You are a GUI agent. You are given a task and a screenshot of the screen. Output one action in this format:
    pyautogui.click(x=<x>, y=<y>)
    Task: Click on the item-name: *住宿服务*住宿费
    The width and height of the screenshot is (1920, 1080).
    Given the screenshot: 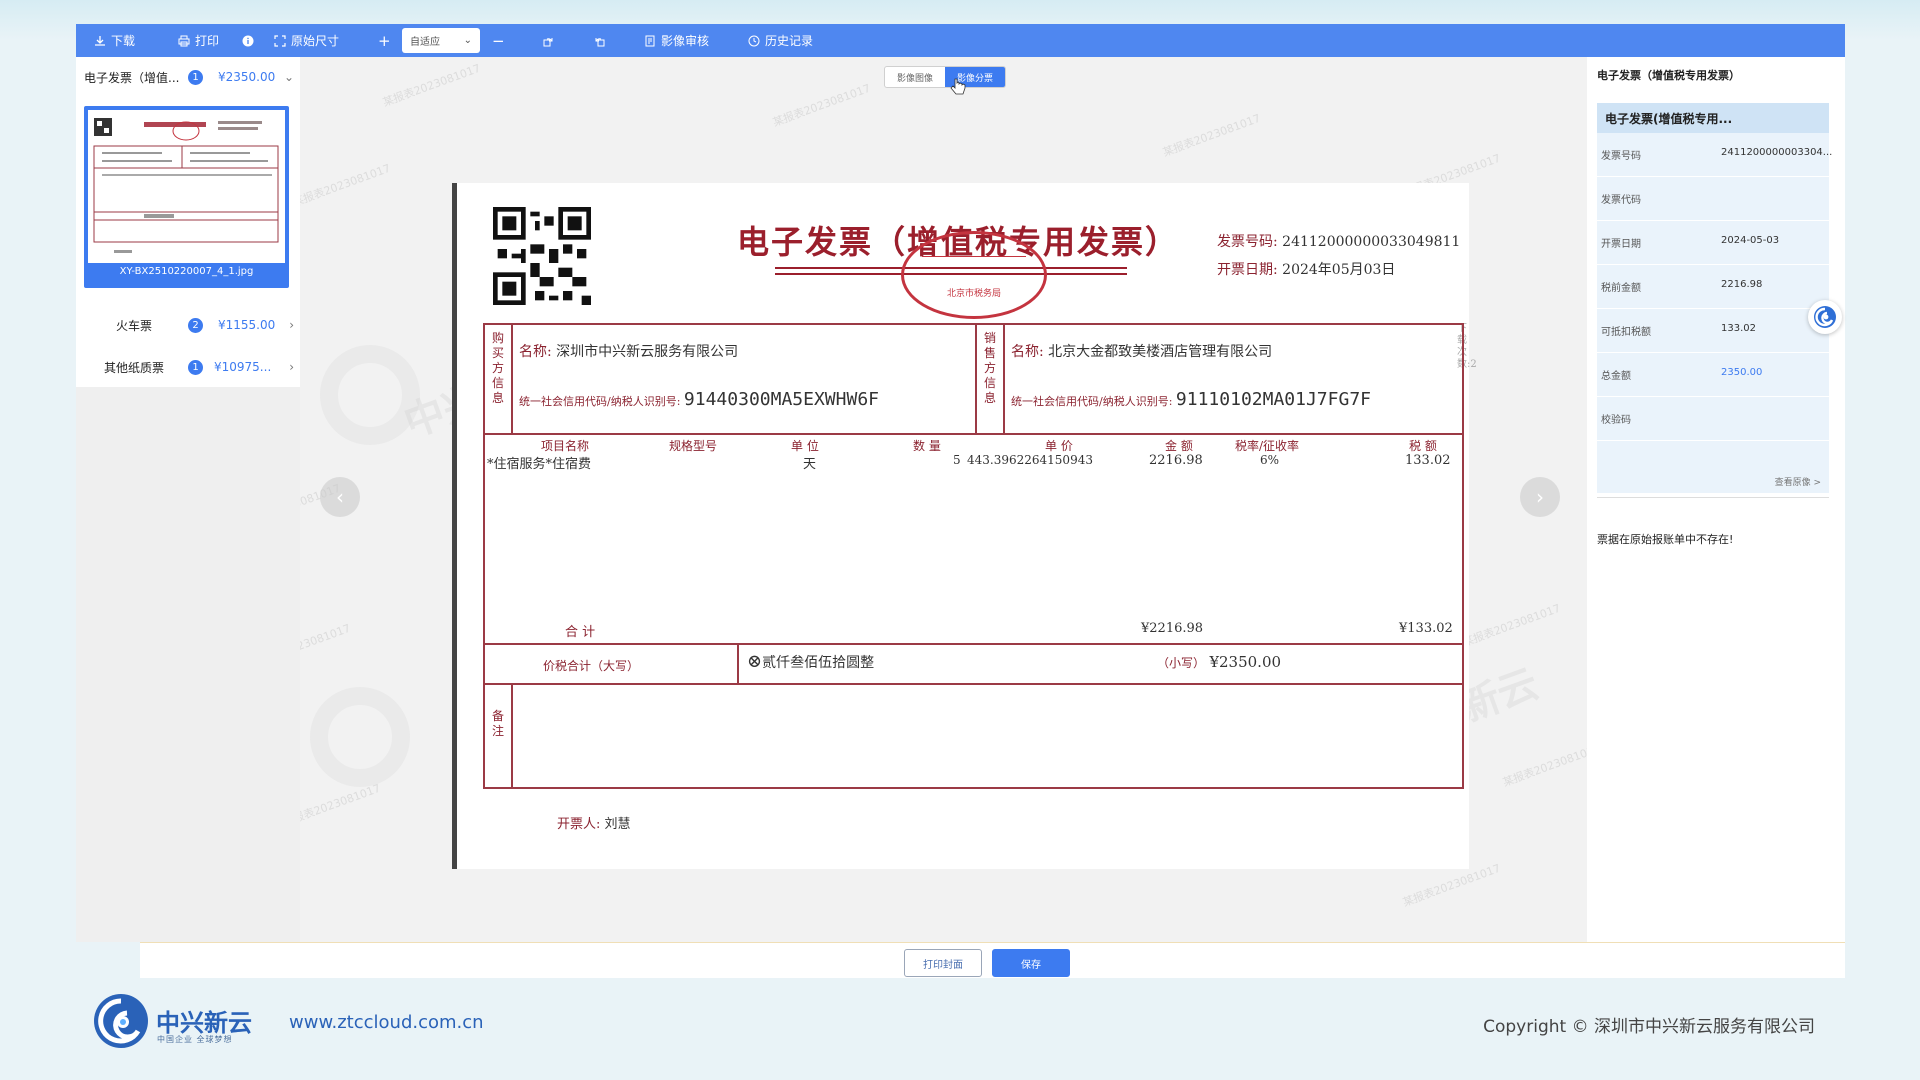 What is the action you would take?
    pyautogui.click(x=539, y=464)
    